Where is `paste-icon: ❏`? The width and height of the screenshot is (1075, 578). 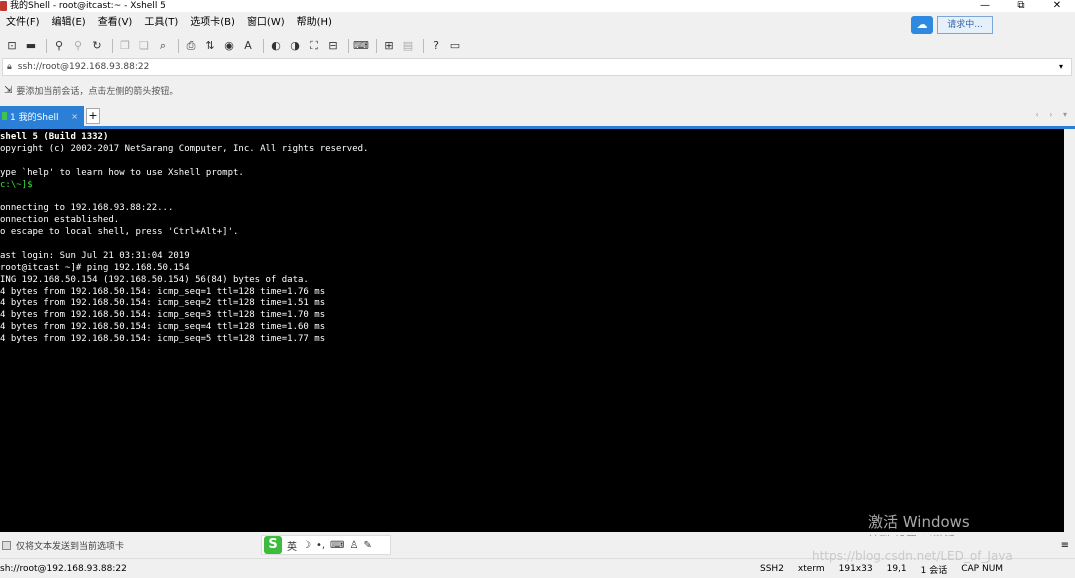
paste-icon: ❏ is located at coordinates (144, 46).